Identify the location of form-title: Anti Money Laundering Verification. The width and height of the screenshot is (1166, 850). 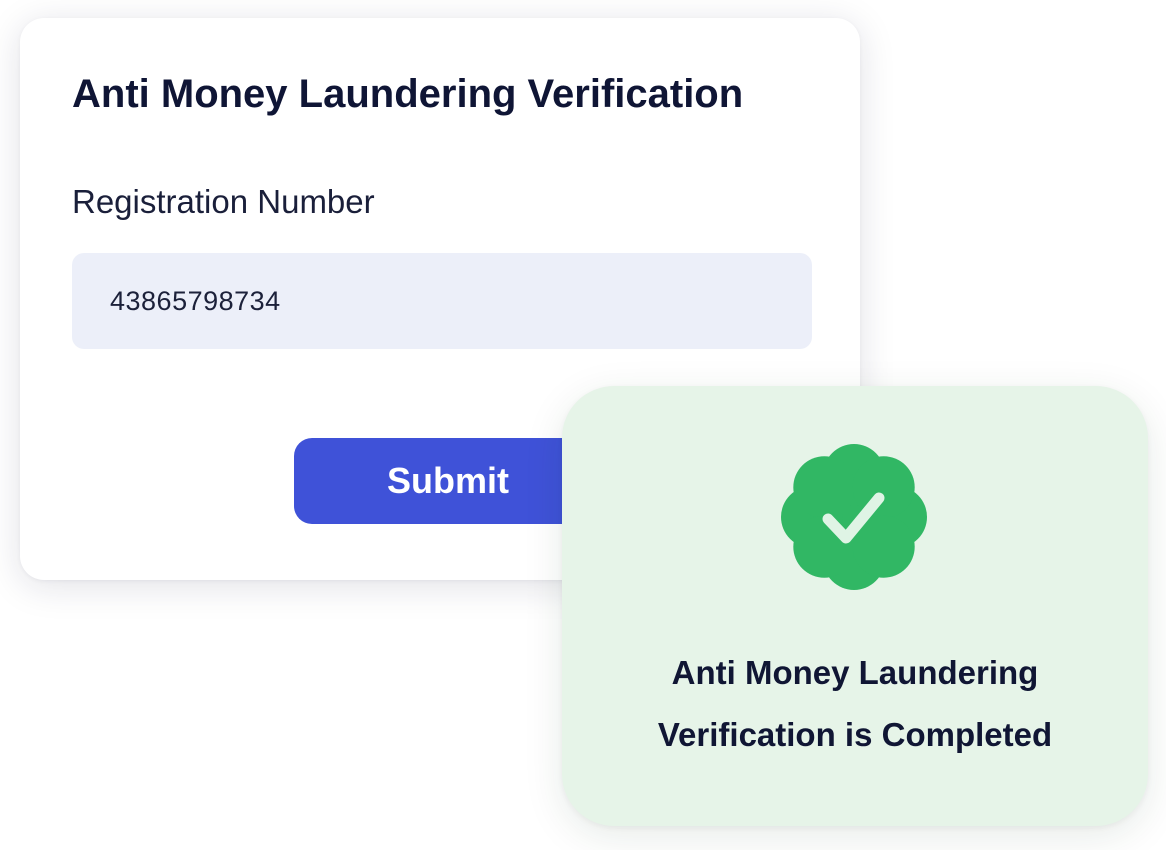
(408, 94).